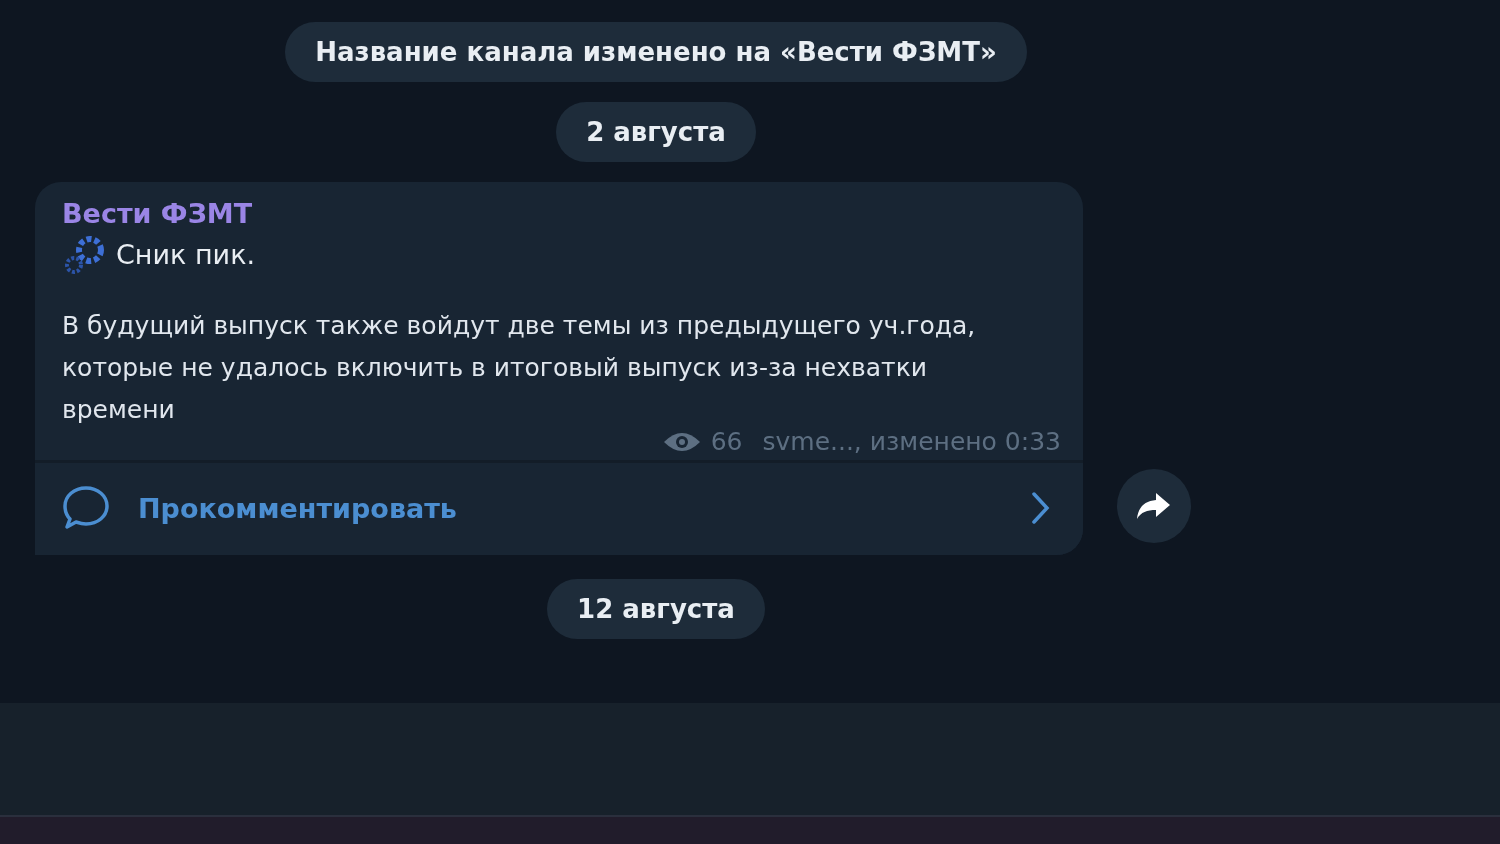  I want to click on share-arrow-icon, so click(1154, 506).